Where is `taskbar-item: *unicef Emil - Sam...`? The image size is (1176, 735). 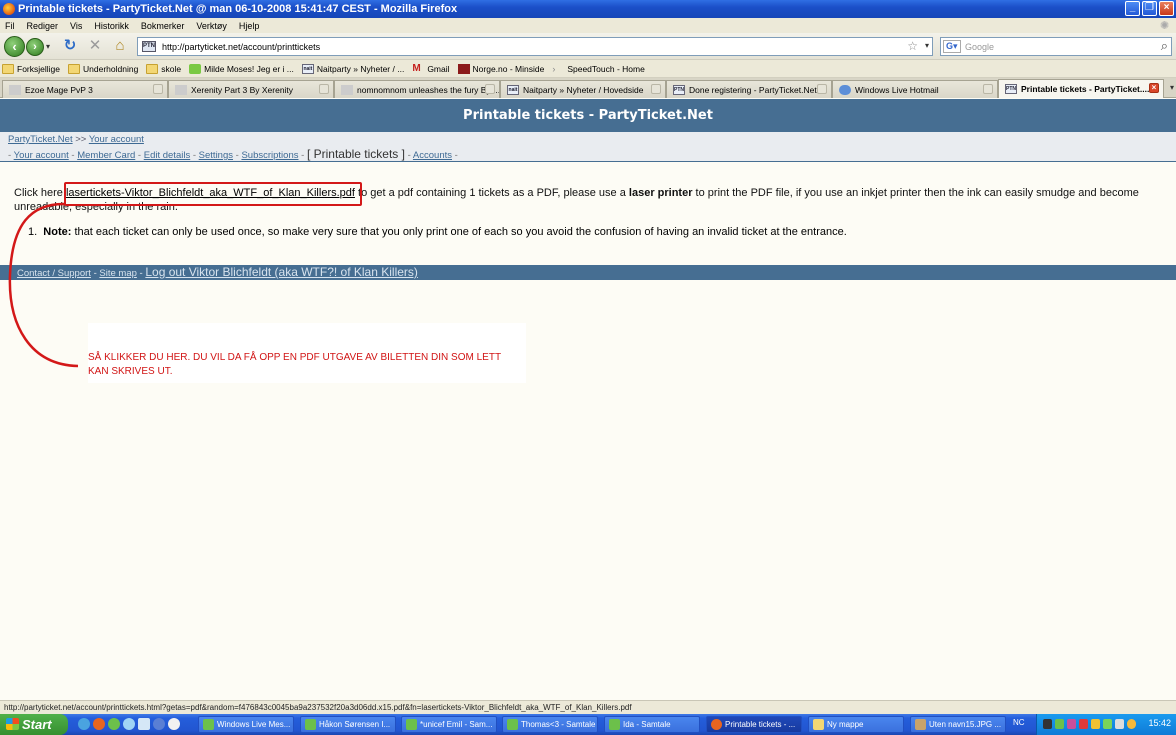 taskbar-item: *unicef Emil - Sam... is located at coordinates (449, 724).